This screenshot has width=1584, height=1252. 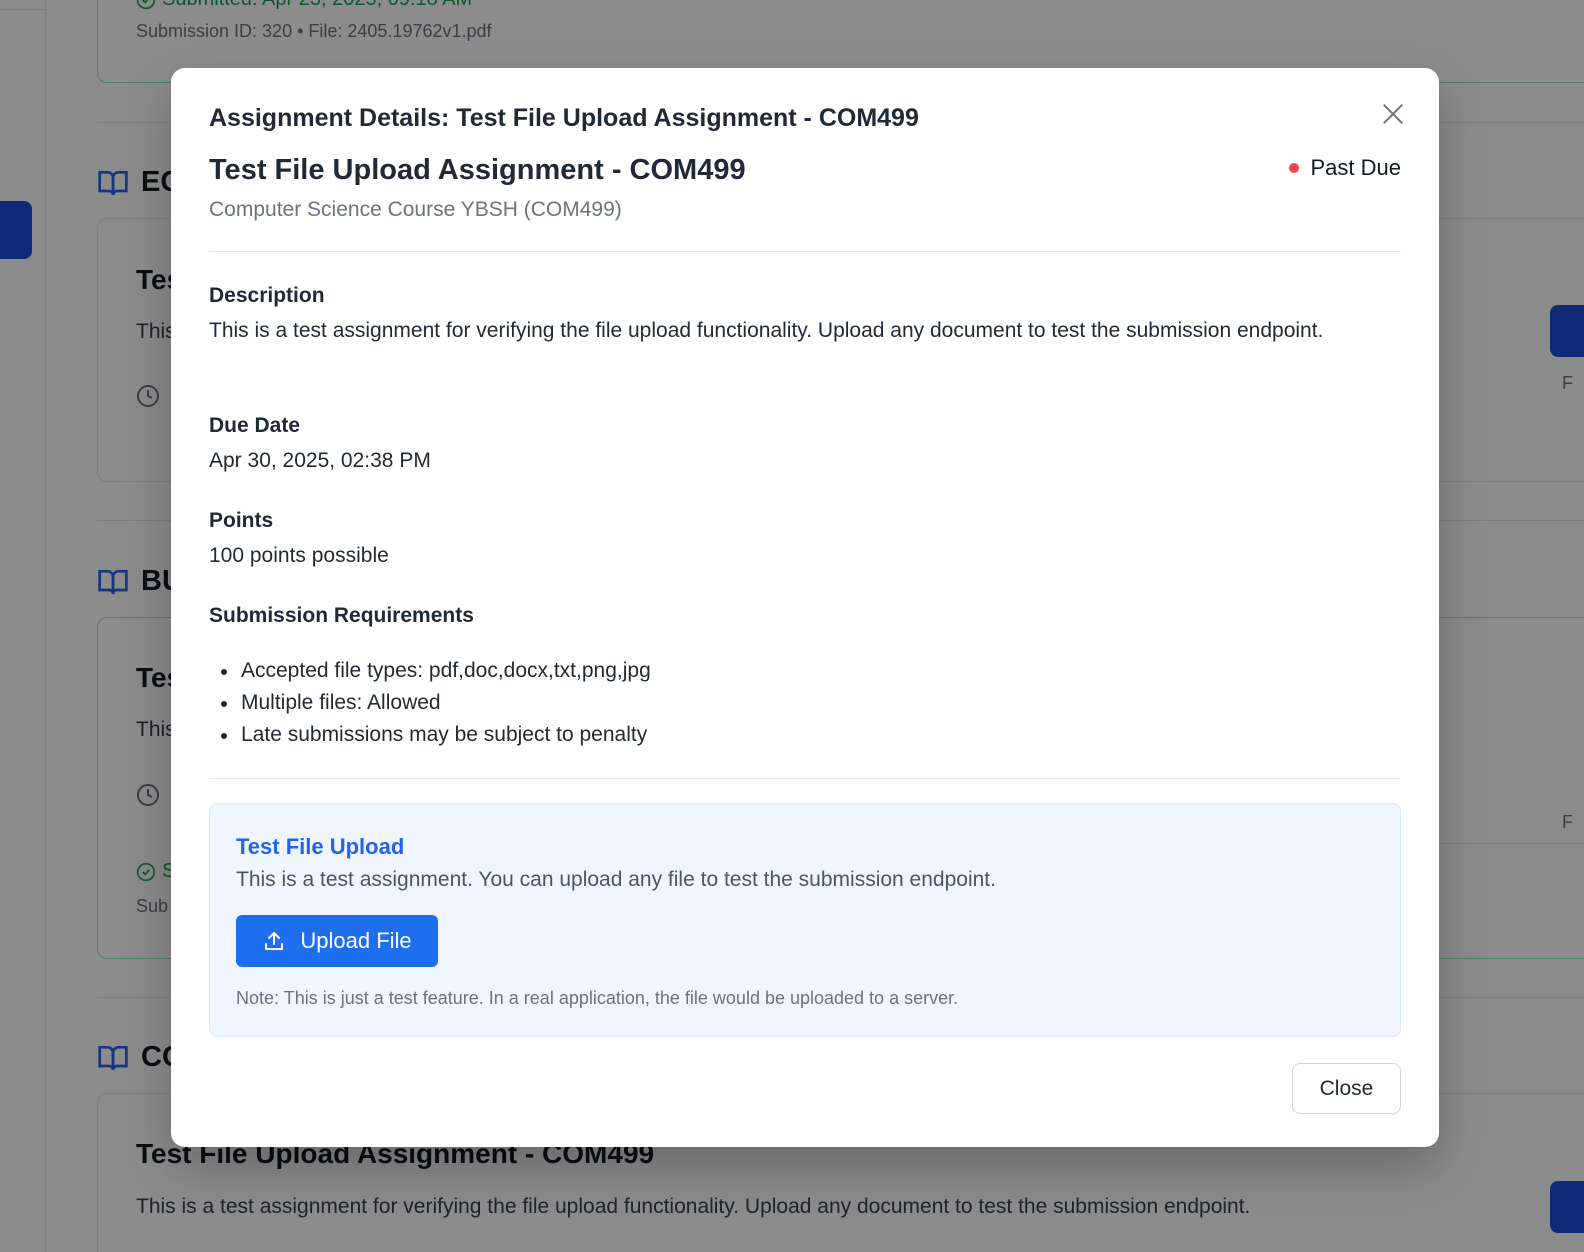 I want to click on close-button: Close, so click(x=1346, y=1088).